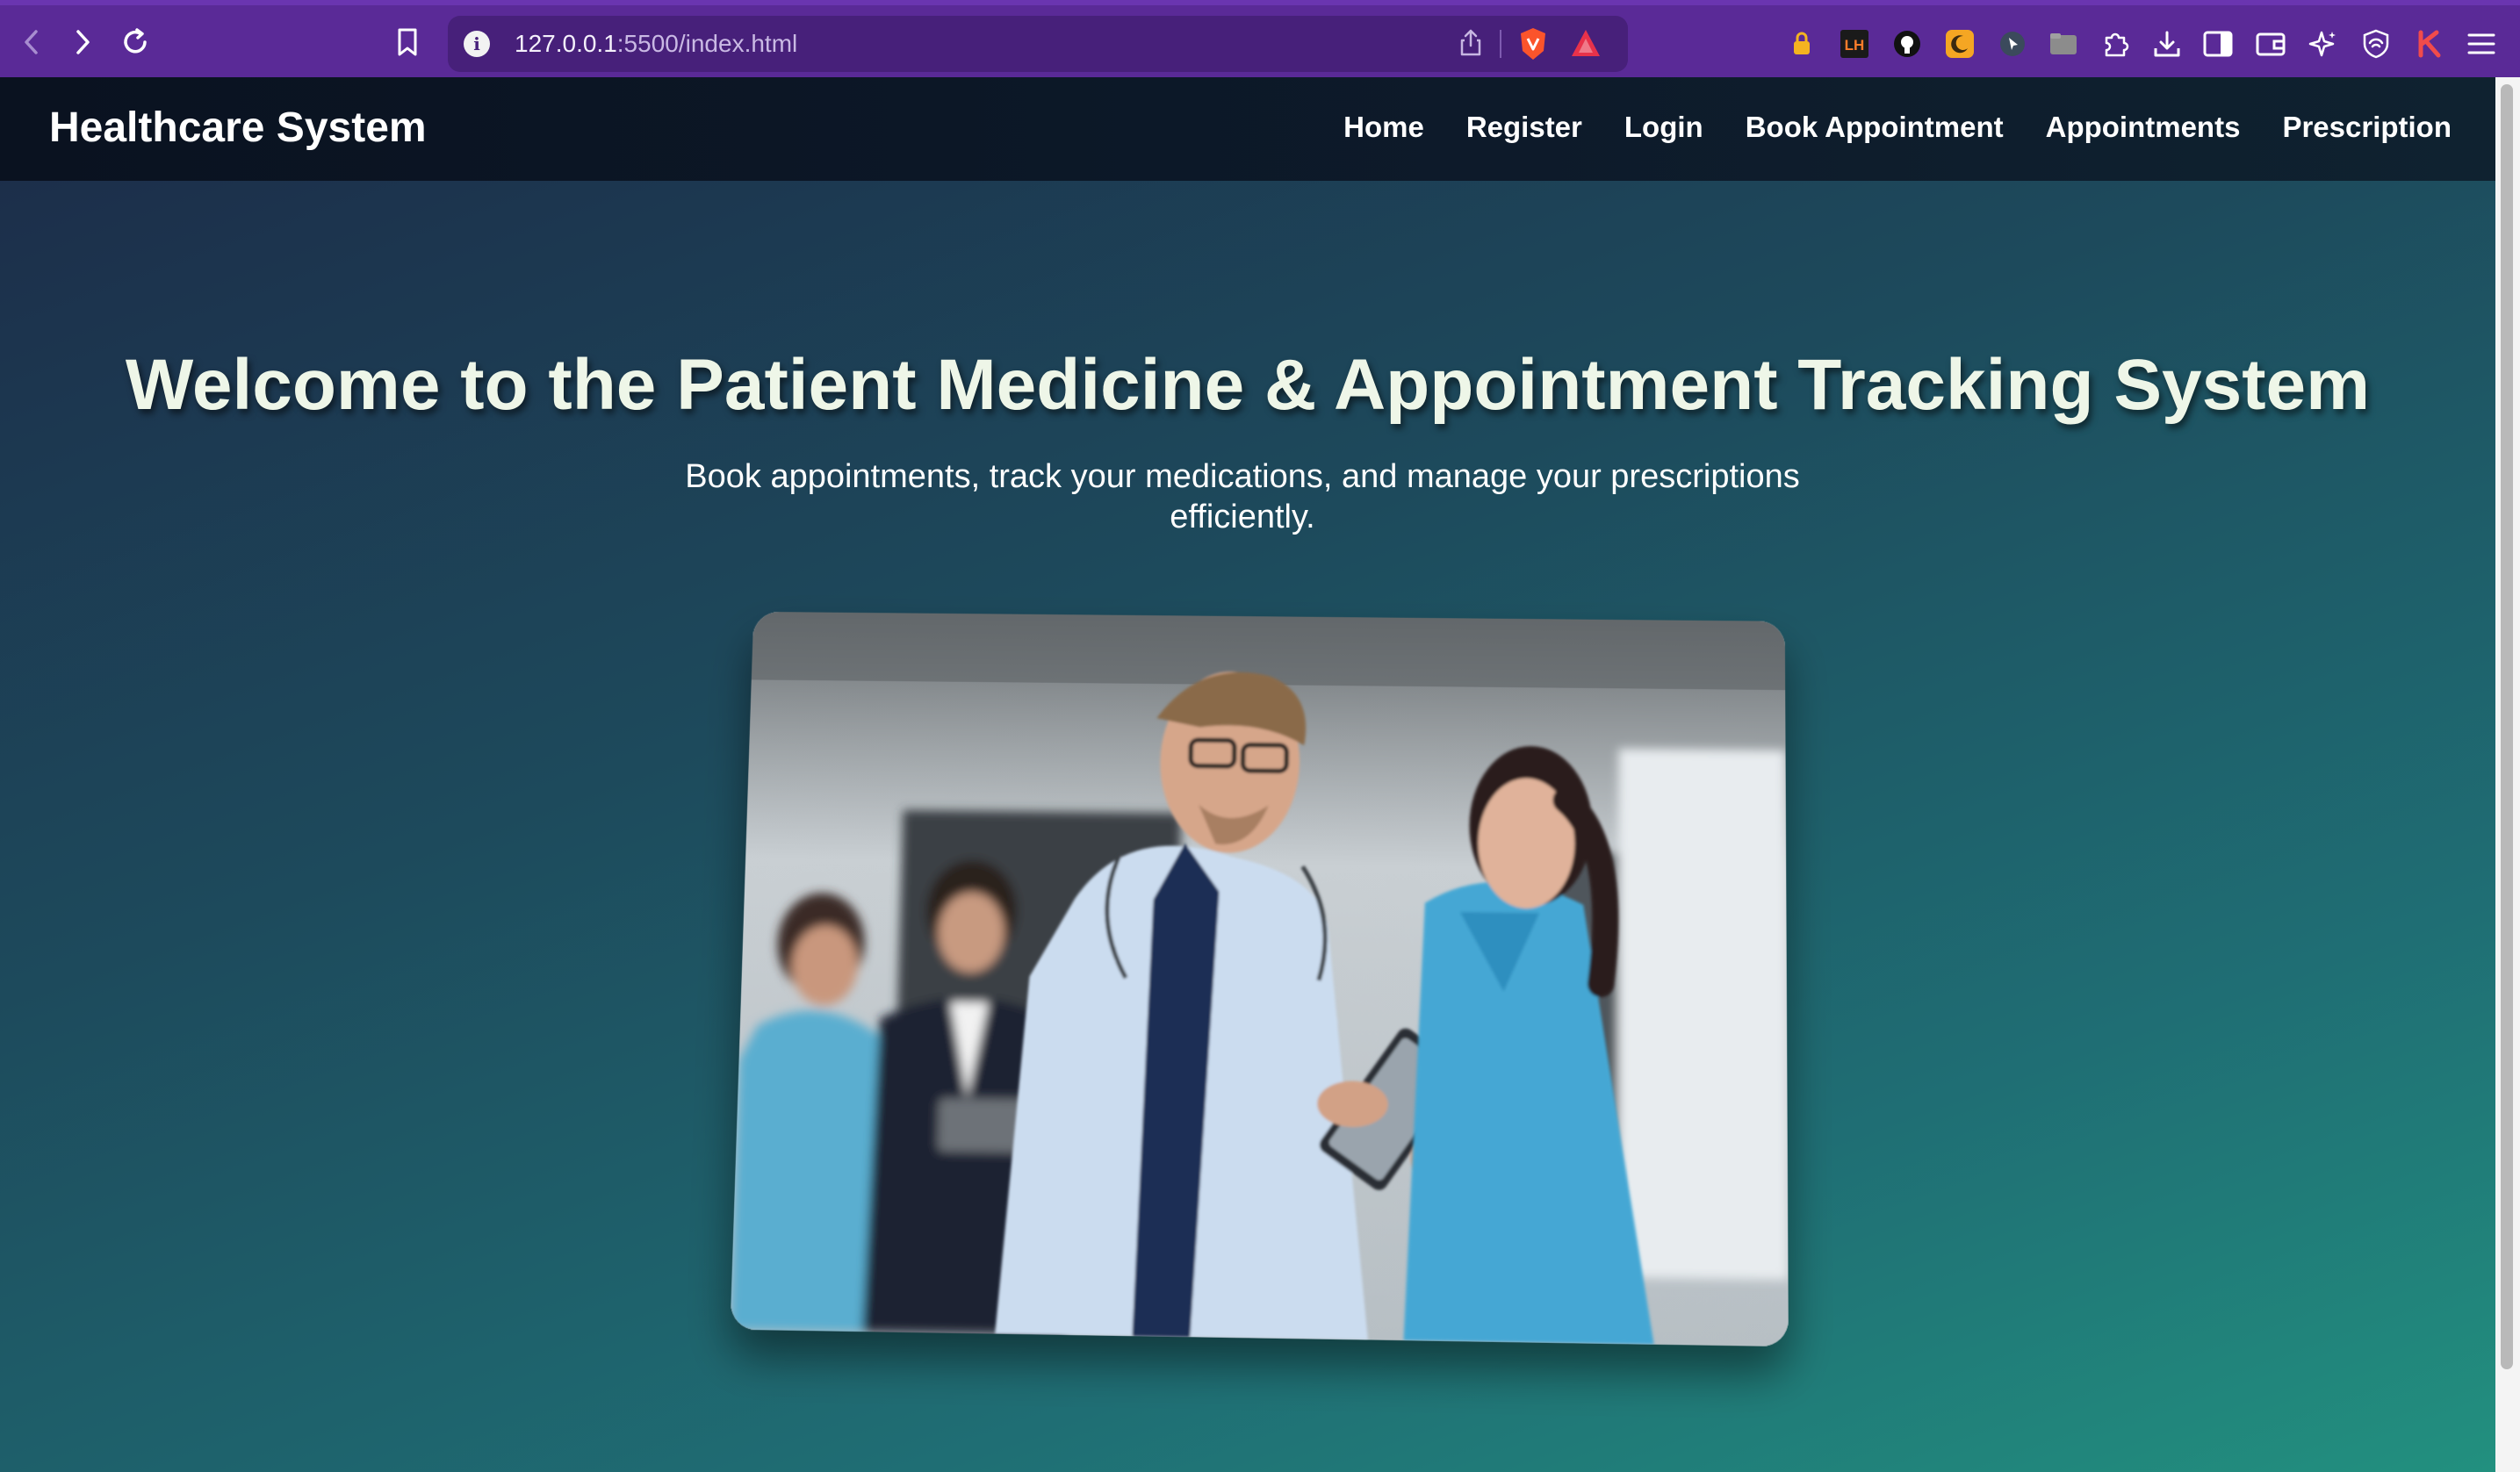  Describe the element at coordinates (1907, 43) in the screenshot. I see `extension-github-icon` at that location.